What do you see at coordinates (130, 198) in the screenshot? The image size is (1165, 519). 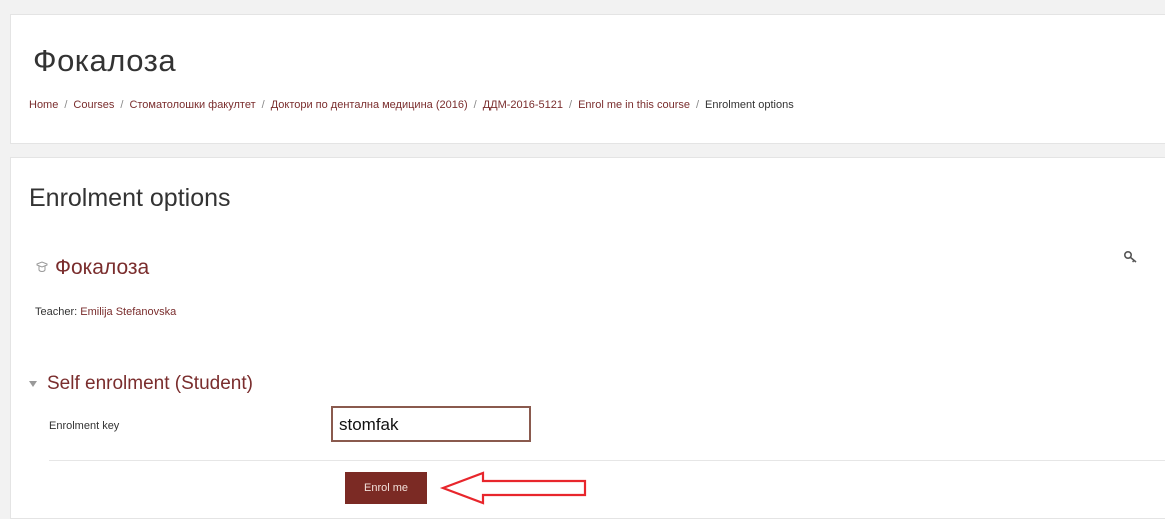 I see `section-title: Enrolment options` at bounding box center [130, 198].